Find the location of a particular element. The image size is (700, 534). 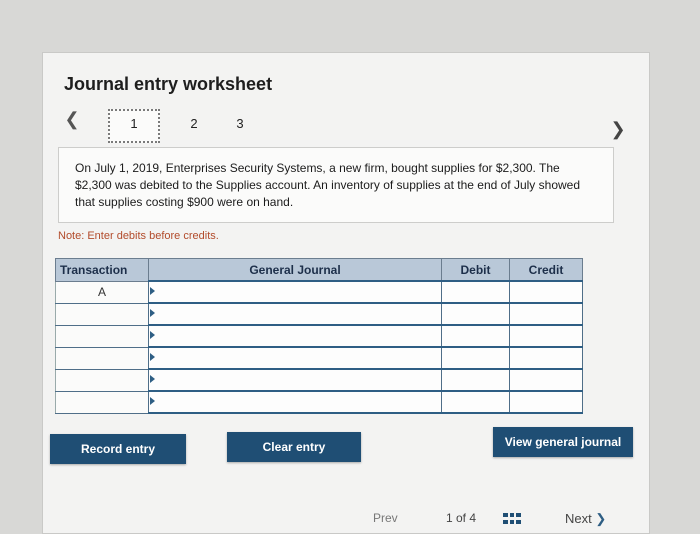

table-row: A is located at coordinates (319, 292).